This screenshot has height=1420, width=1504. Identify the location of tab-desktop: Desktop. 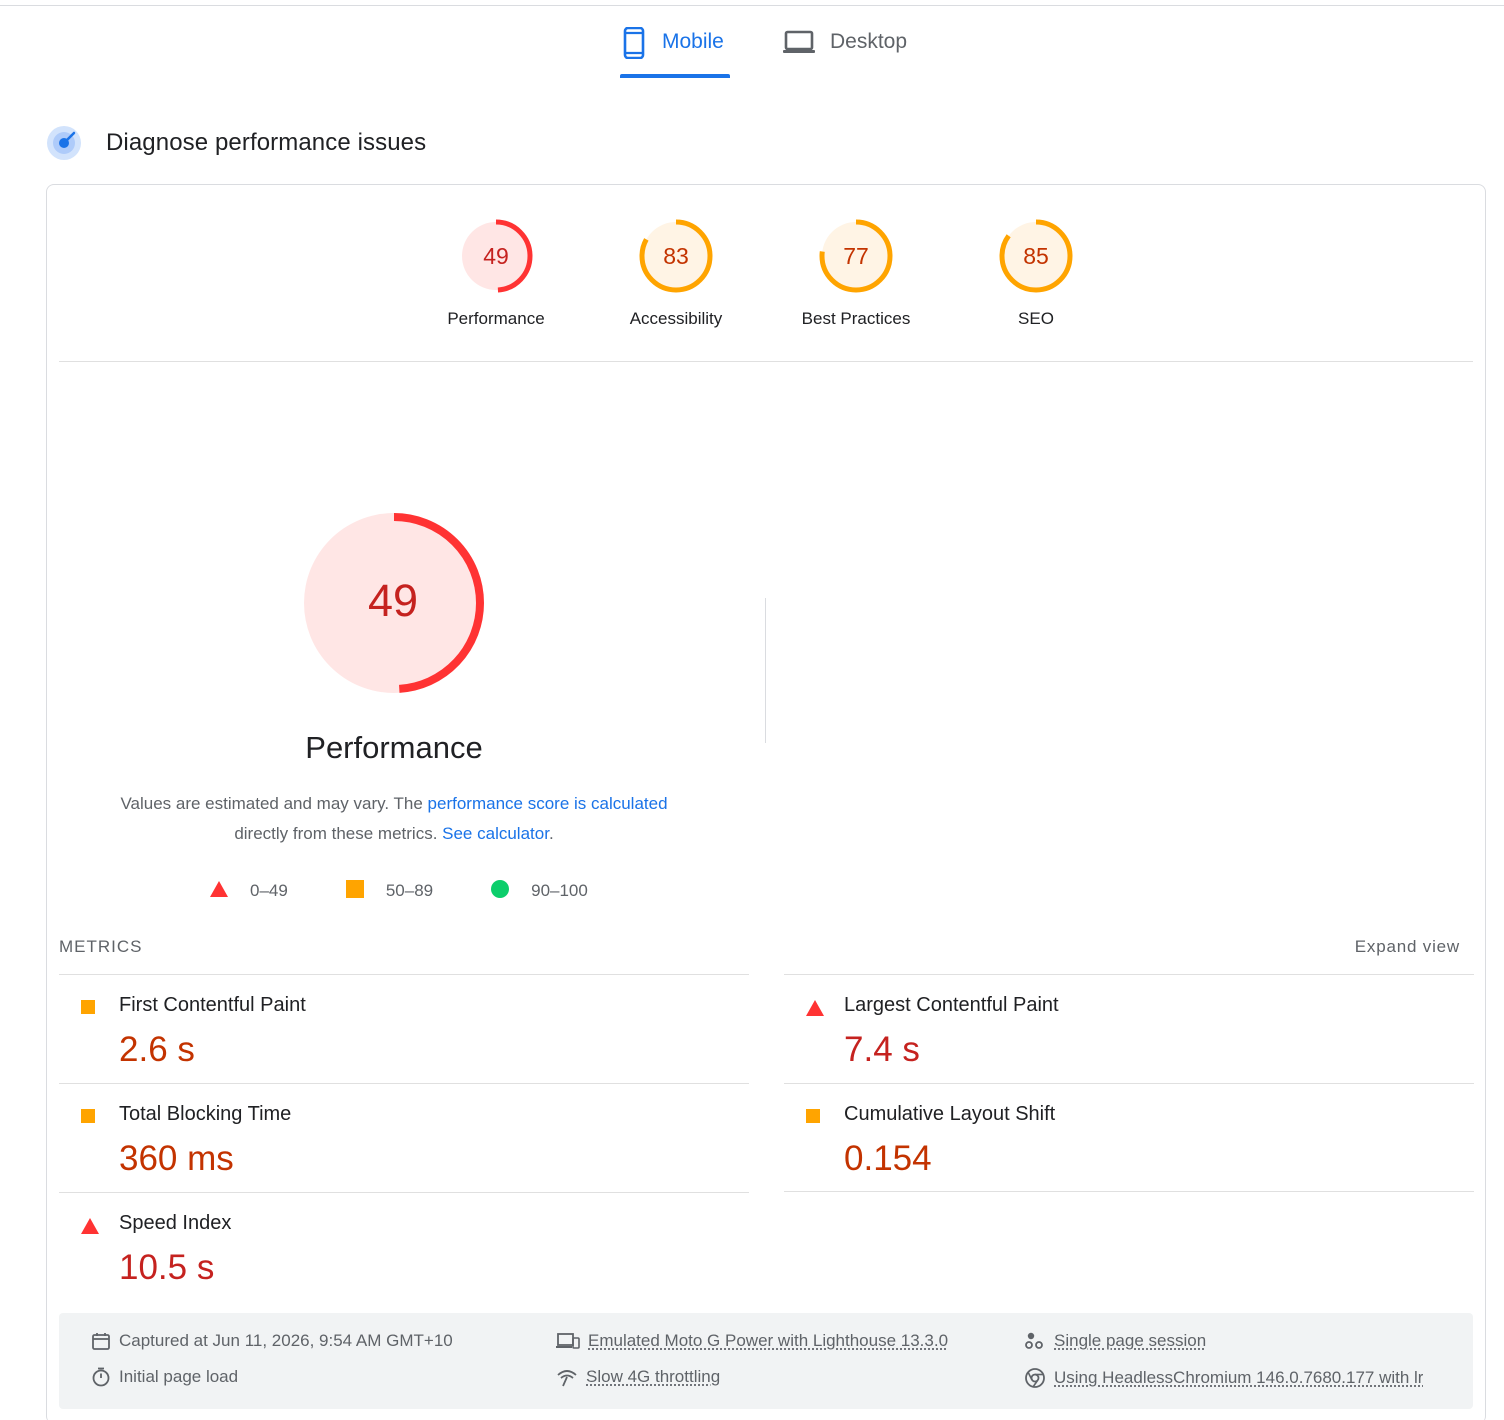
(852, 50).